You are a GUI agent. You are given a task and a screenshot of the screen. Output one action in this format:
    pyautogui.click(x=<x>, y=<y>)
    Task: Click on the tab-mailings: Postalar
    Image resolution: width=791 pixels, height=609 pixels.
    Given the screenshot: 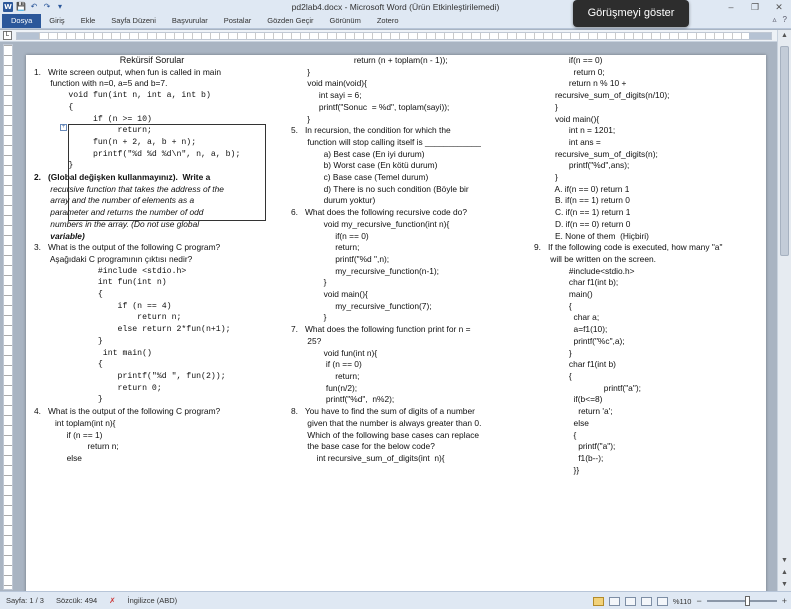 What is the action you would take?
    pyautogui.click(x=238, y=21)
    